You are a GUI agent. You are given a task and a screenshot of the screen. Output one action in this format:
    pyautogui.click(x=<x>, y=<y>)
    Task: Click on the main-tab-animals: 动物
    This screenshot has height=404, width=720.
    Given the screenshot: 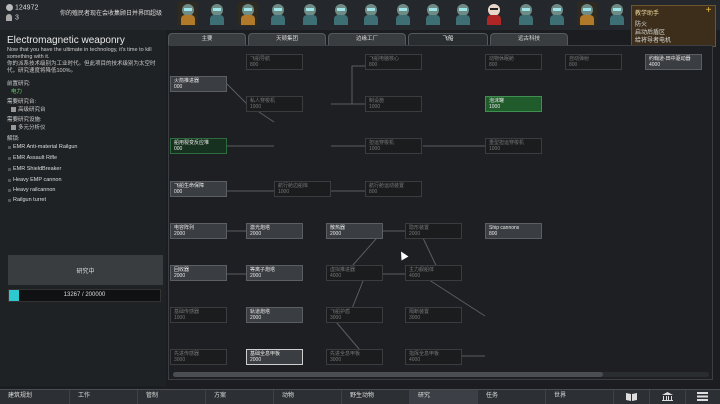 What is the action you would take?
    pyautogui.click(x=308, y=397)
    